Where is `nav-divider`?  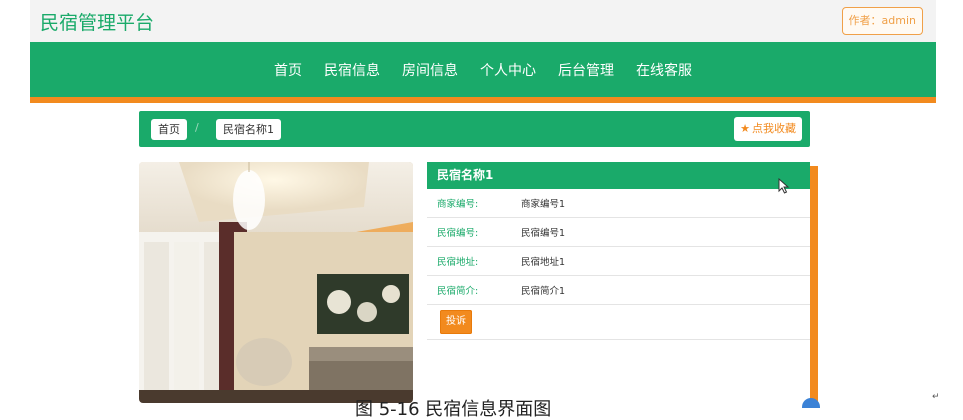 nav-divider is located at coordinates (483, 100).